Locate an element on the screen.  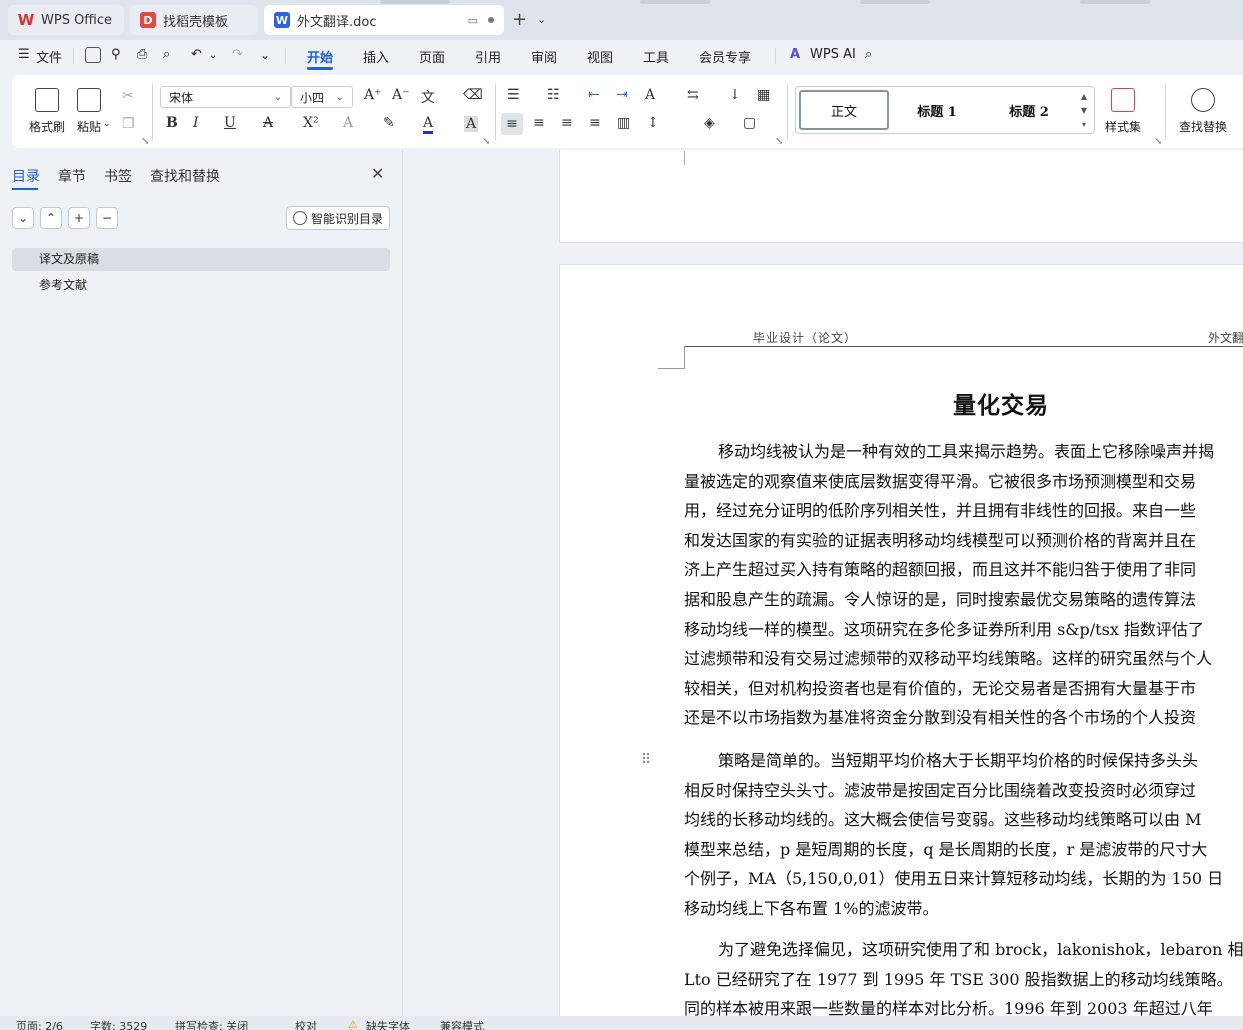
remove-heading-button: − is located at coordinates (107, 218).